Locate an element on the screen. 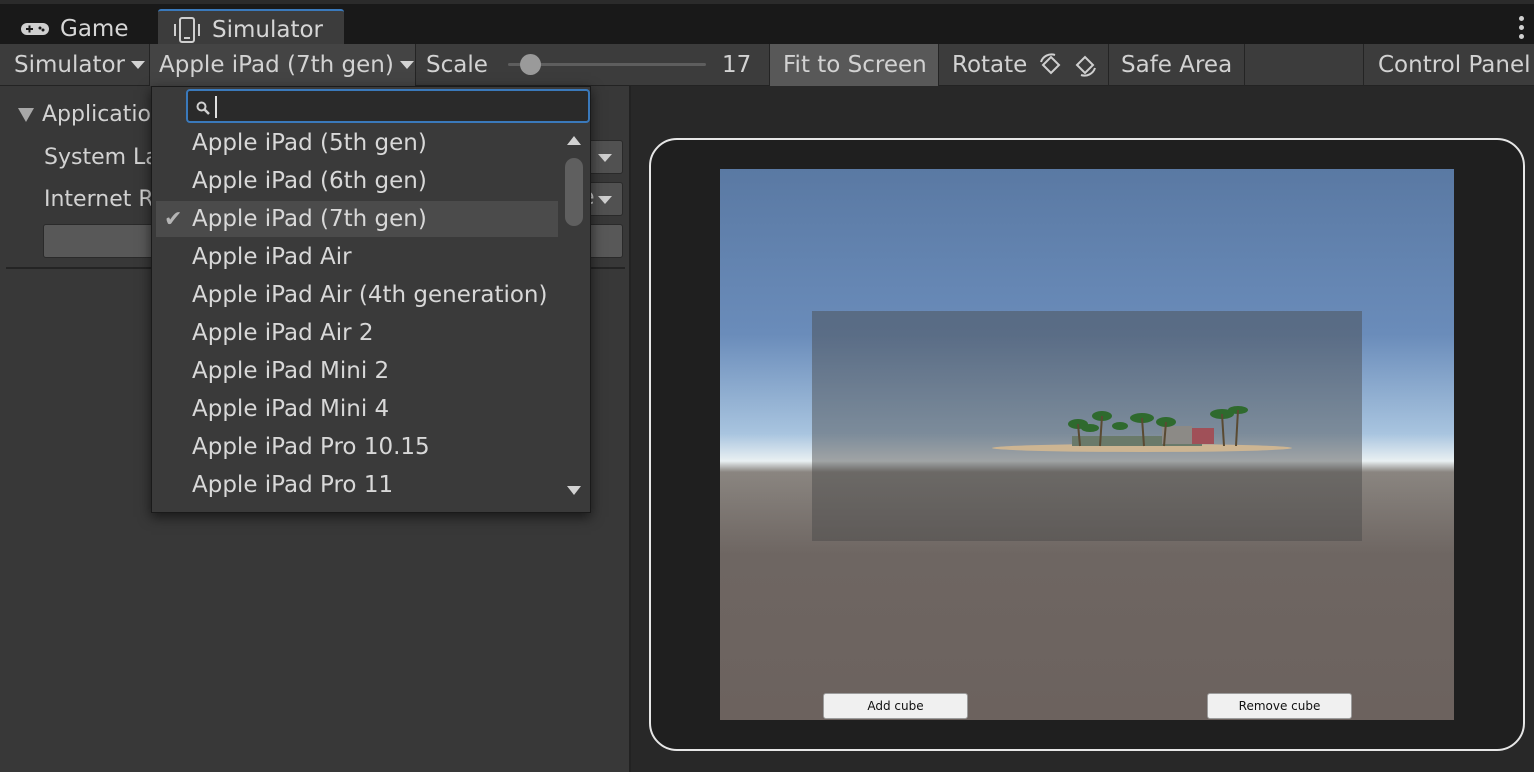  device-option: Apple iPad Air (4th generation) is located at coordinates (357, 295).